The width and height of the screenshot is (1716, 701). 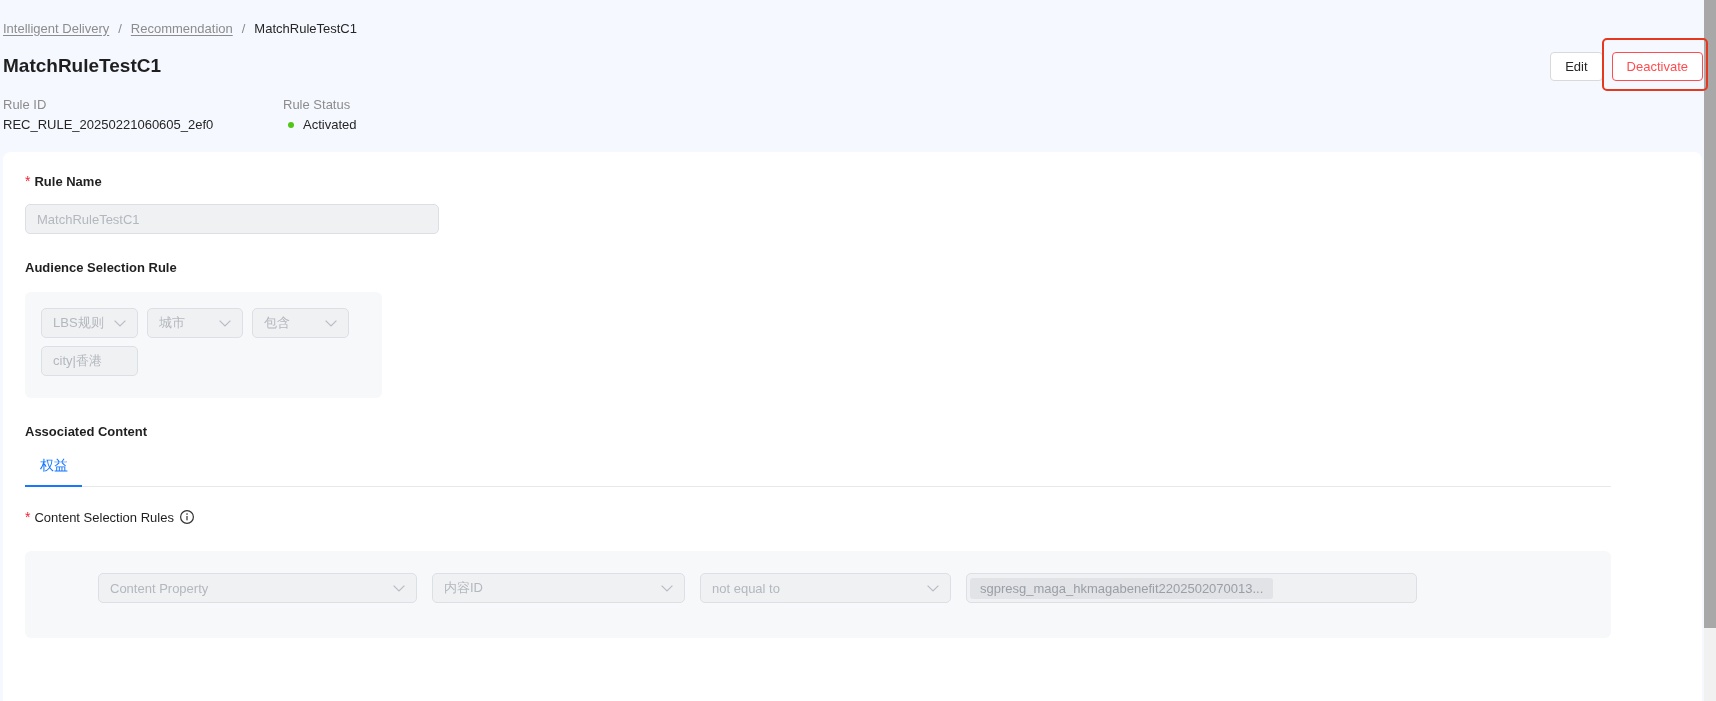 What do you see at coordinates (330, 125) in the screenshot?
I see `status-text: Activated` at bounding box center [330, 125].